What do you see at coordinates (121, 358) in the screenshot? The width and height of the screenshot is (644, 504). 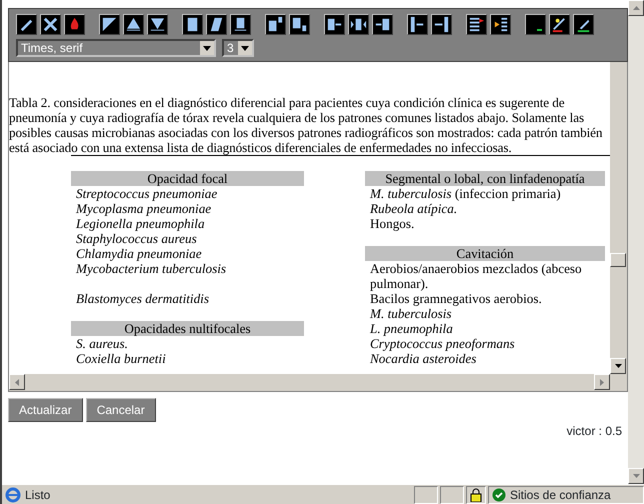 I see `organism-entry: Coxiella burnetii` at bounding box center [121, 358].